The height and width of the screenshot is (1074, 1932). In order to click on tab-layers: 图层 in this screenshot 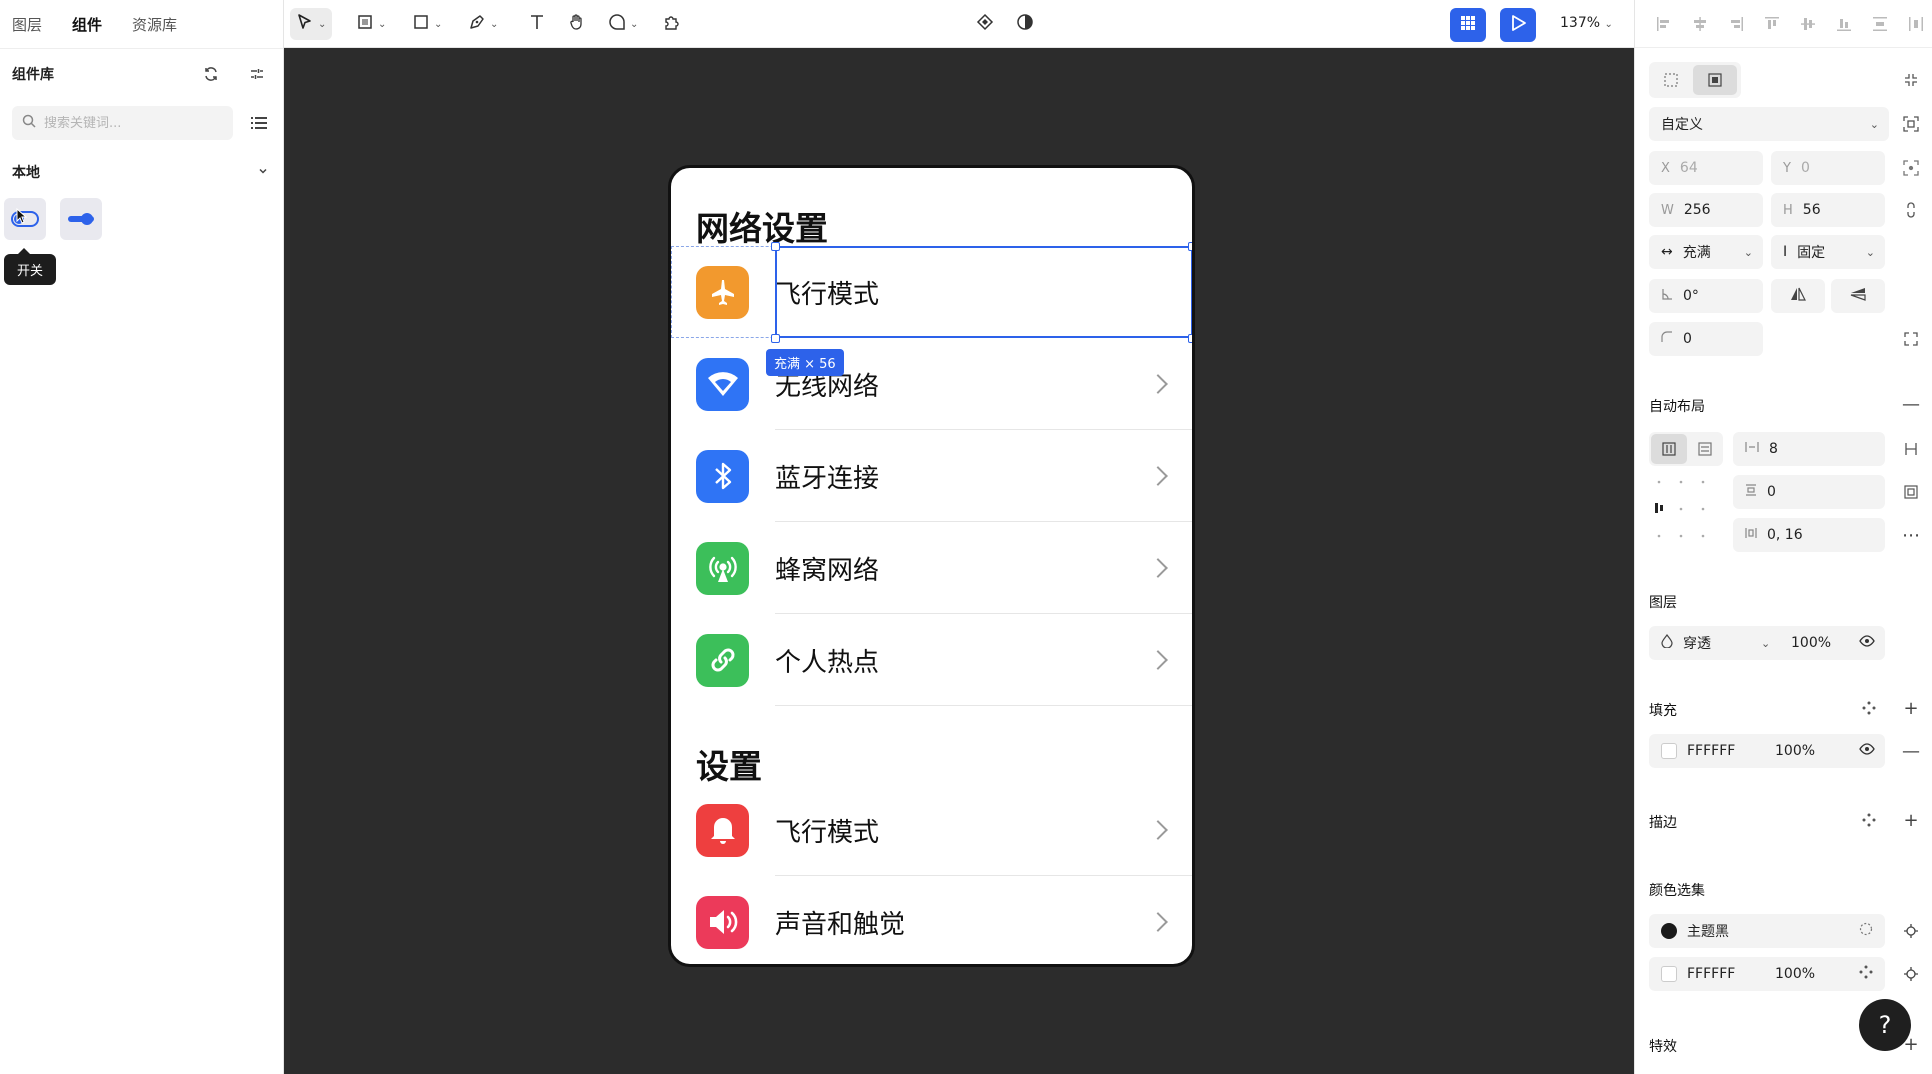, I will do `click(27, 24)`.